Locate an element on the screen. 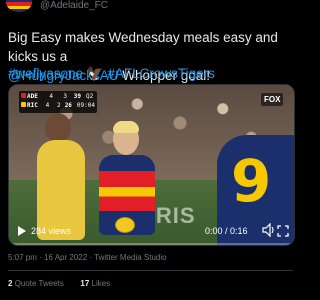 The image size is (320, 300). avatar is located at coordinates (19, 6).